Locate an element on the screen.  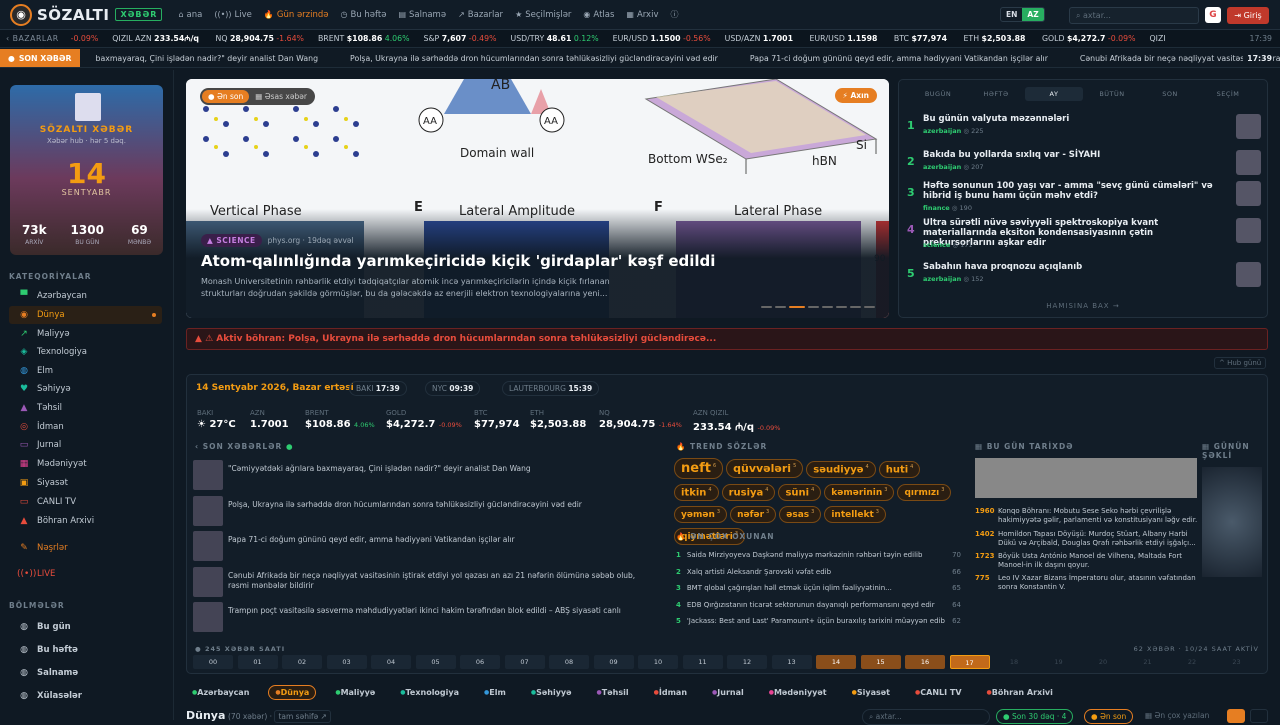
category-chip: ● Böhran Arxivi is located at coordinates (1020, 692).